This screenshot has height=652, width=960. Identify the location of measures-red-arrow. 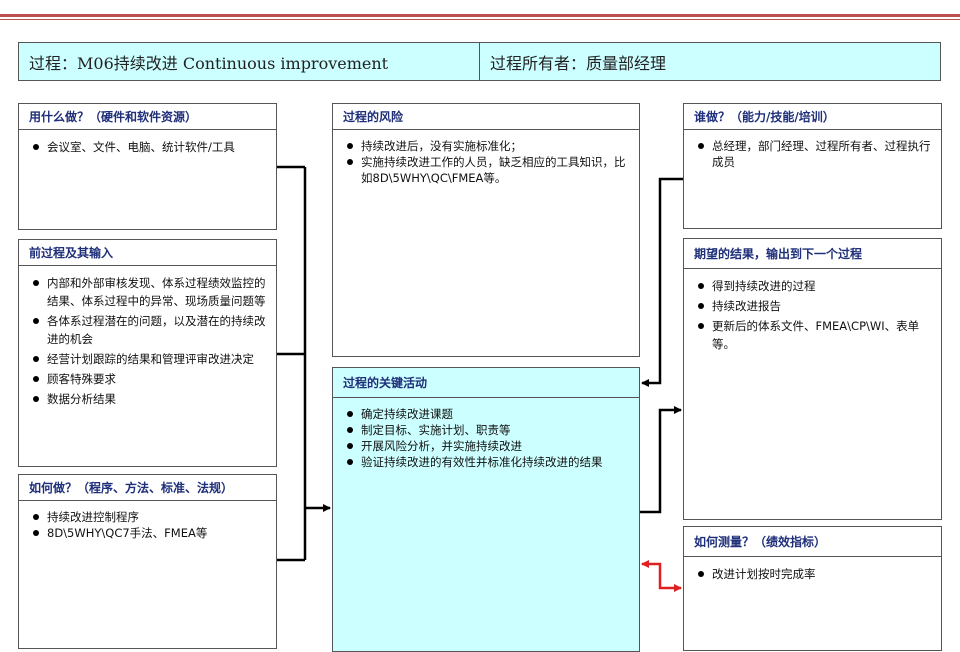
(661, 576).